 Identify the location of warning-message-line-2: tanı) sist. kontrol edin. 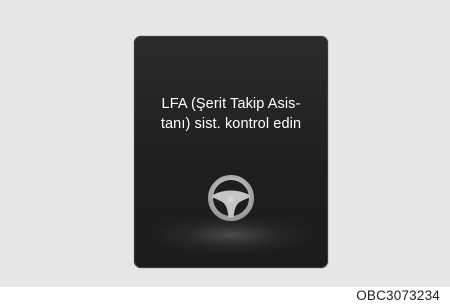
(231, 124).